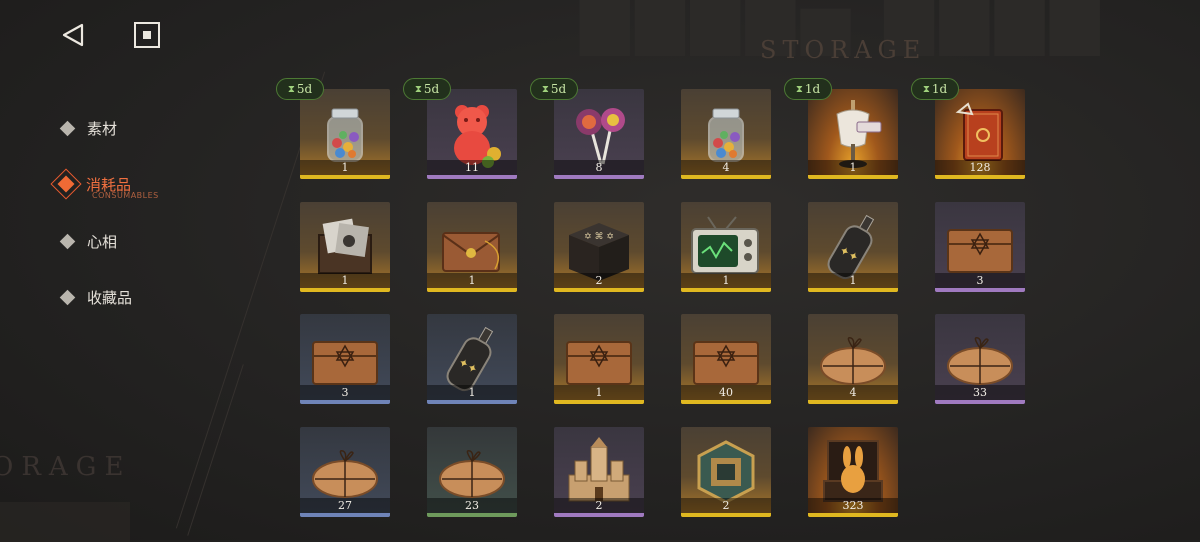  Describe the element at coordinates (980, 392) in the screenshot. I see `item-count: 33` at that location.